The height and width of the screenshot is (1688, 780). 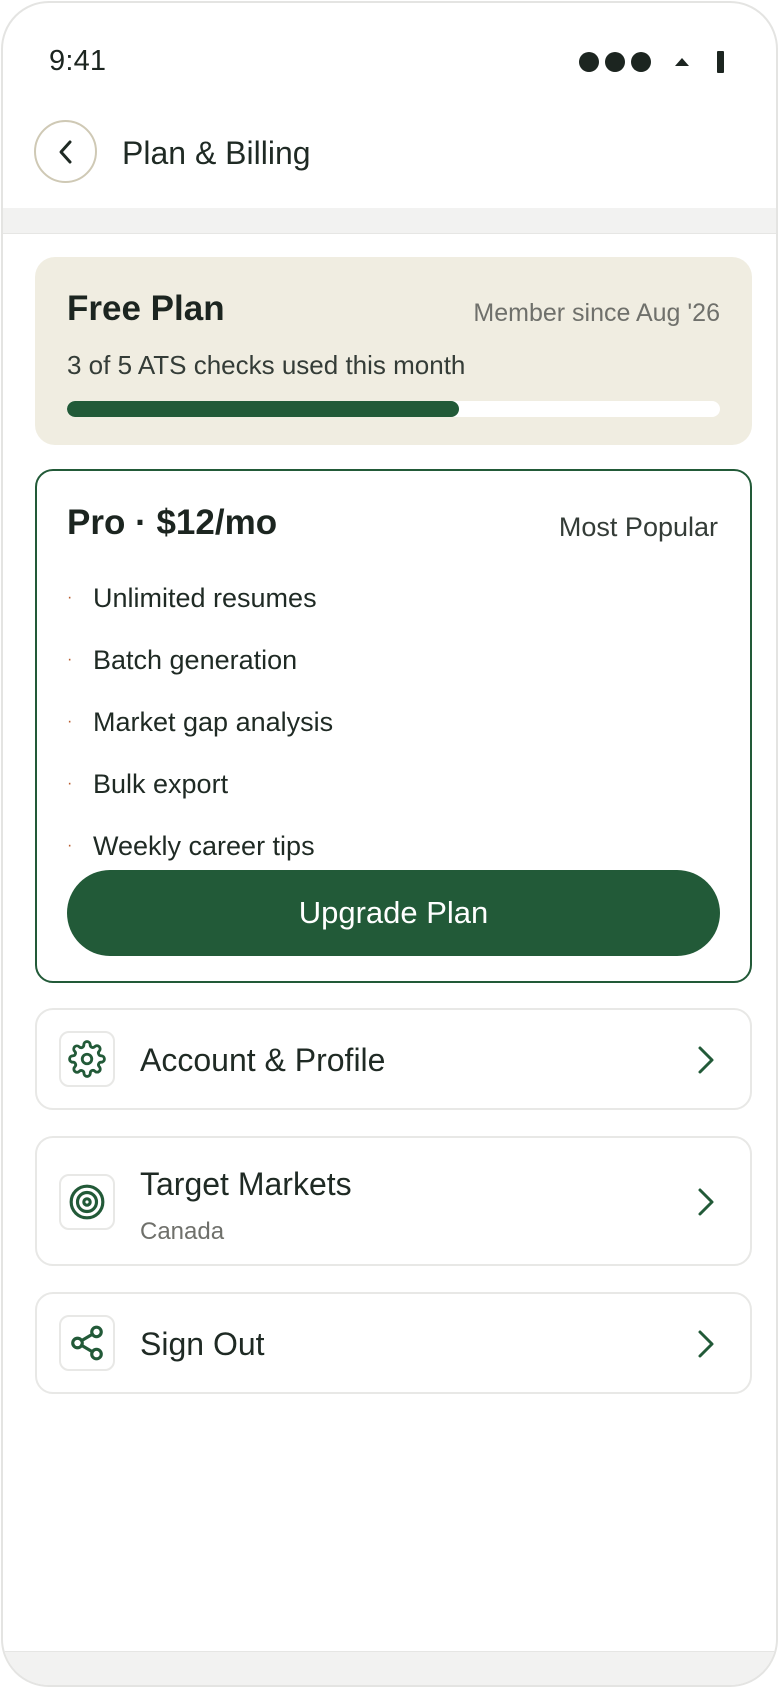 What do you see at coordinates (204, 845) in the screenshot?
I see `feature-label: Weekly career tips` at bounding box center [204, 845].